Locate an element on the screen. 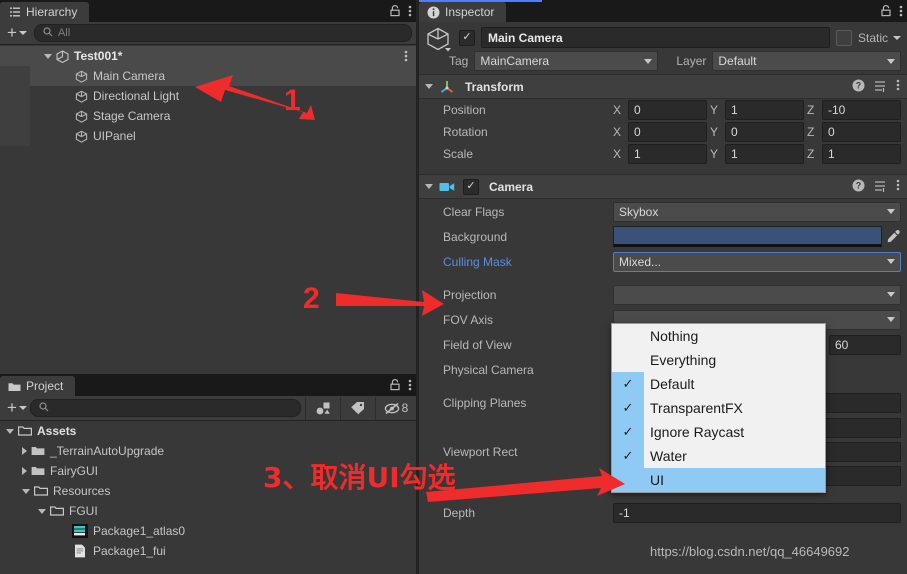  position-y-input: 1 is located at coordinates (764, 110).